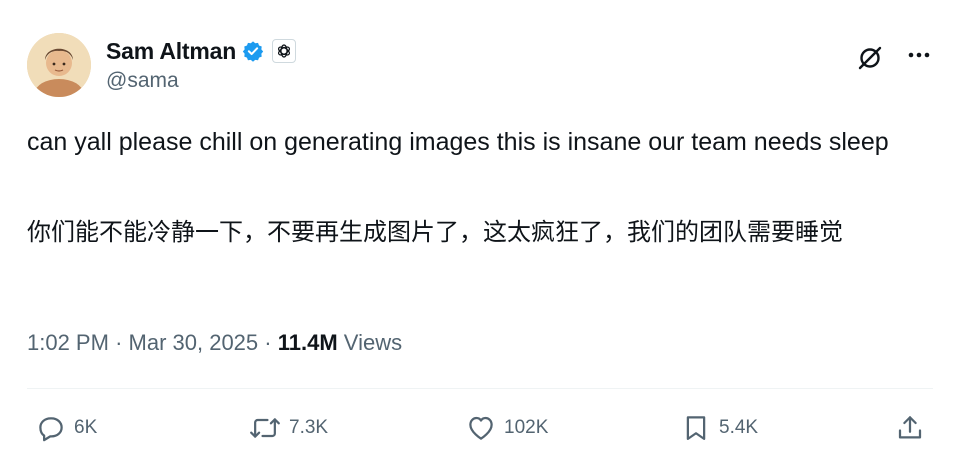 This screenshot has height=465, width=960. What do you see at coordinates (194, 342) in the screenshot?
I see `tweet-date: Mar 30, 2025` at bounding box center [194, 342].